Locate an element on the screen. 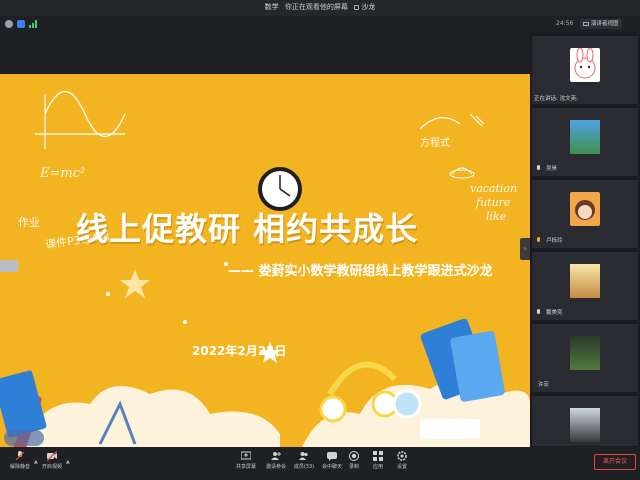 The image size is (640, 480). status-bar: 24:56 演讲者视图 is located at coordinates (320, 24).